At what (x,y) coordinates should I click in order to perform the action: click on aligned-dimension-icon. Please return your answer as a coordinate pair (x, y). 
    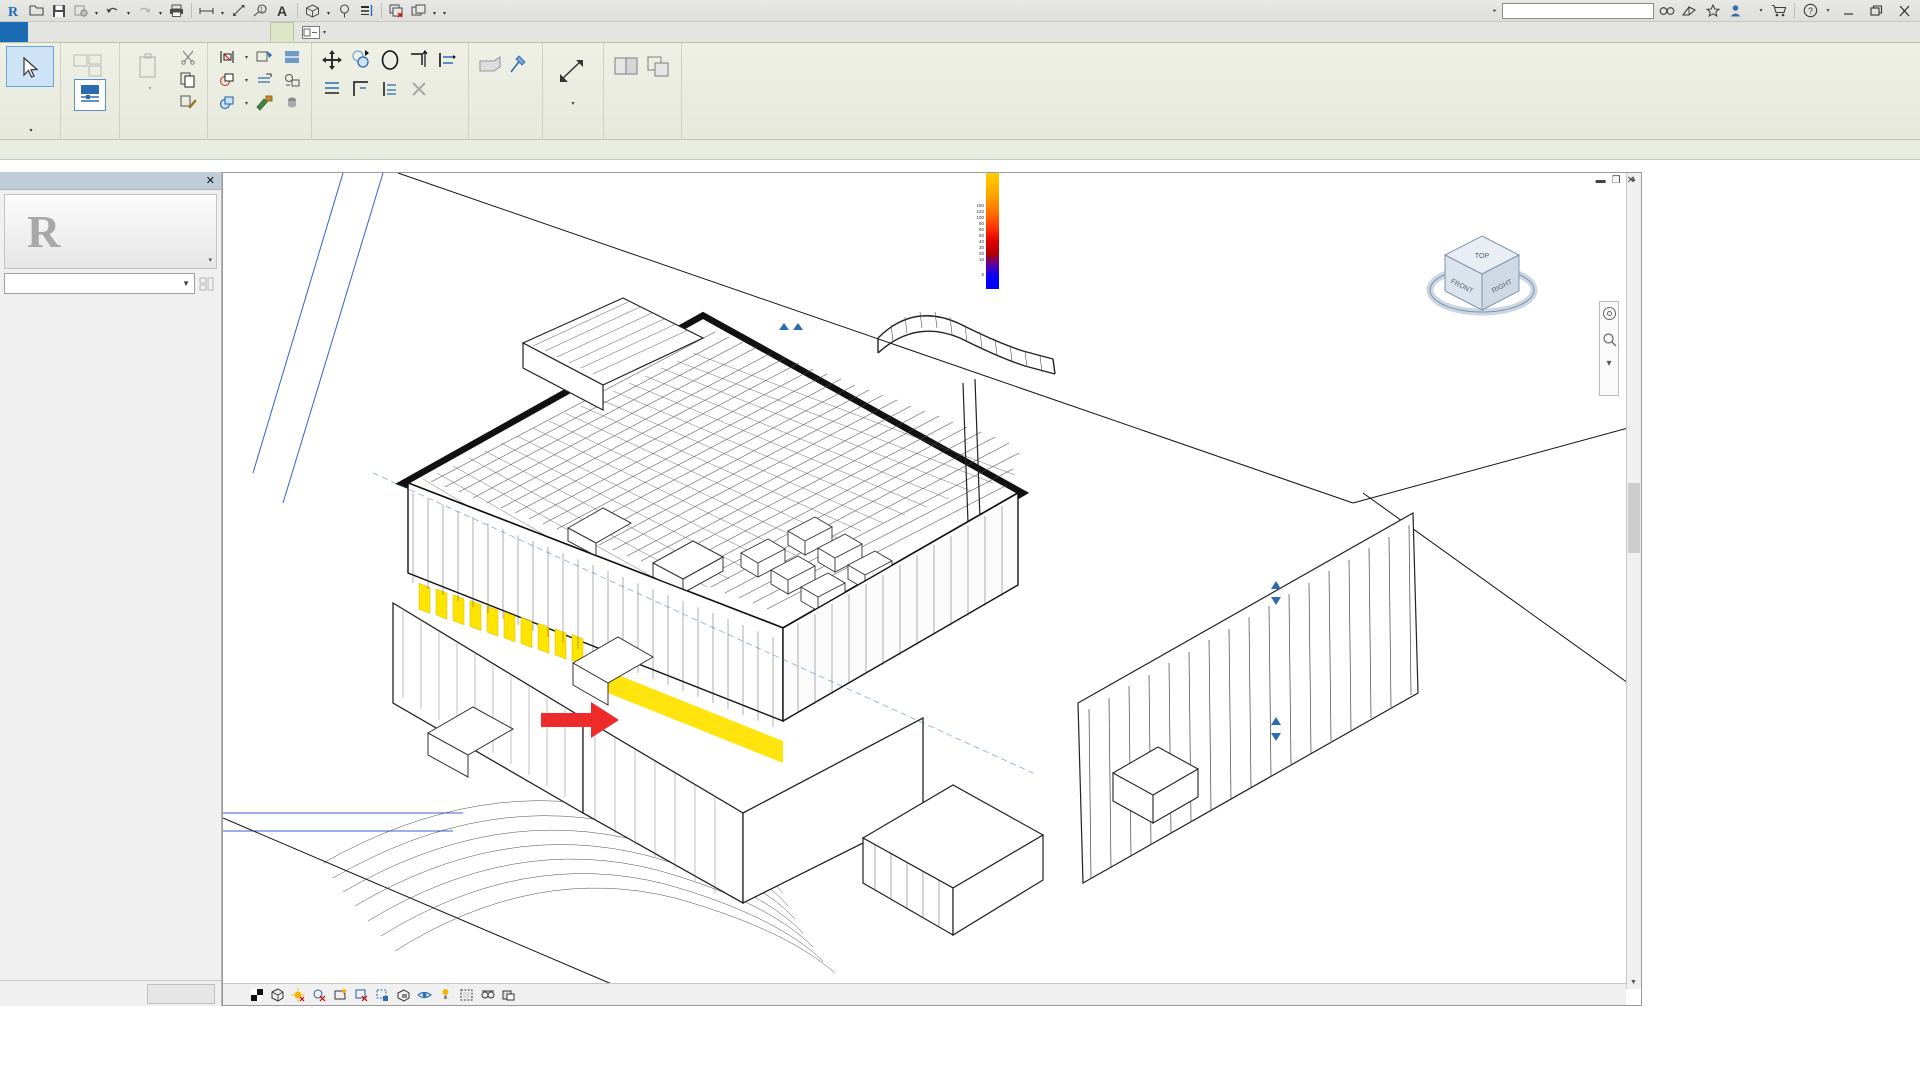
    Looking at the image, I should click on (206, 11).